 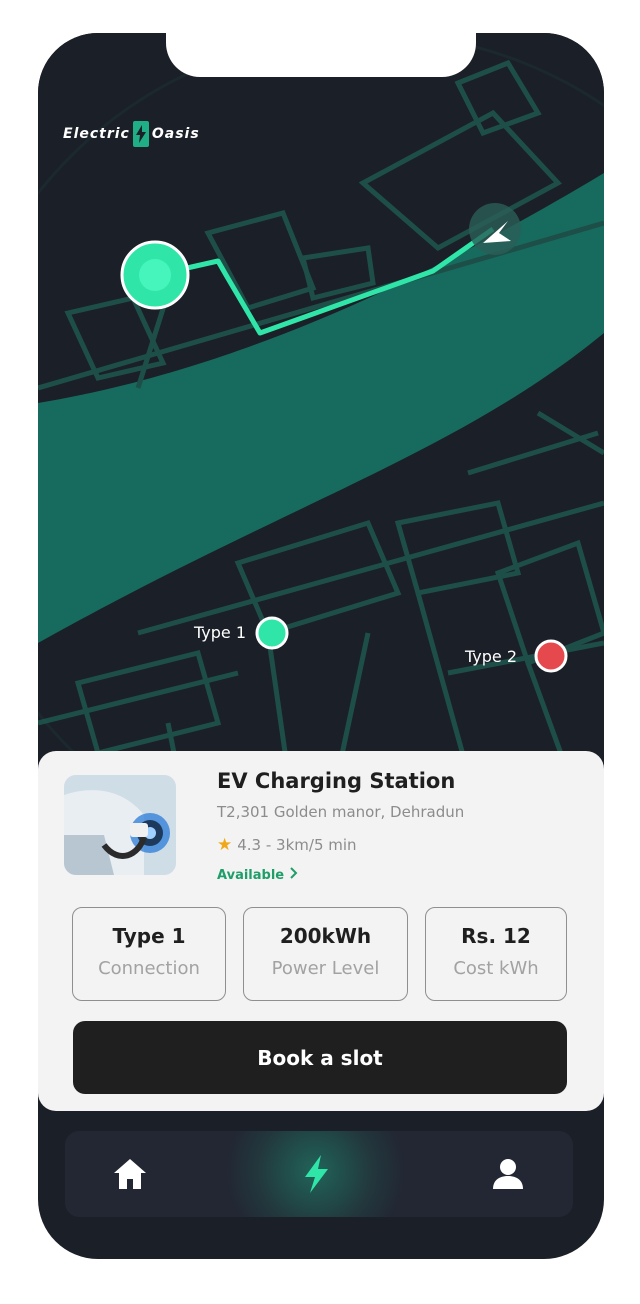 What do you see at coordinates (251, 875) in the screenshot?
I see `availability-status: Available` at bounding box center [251, 875].